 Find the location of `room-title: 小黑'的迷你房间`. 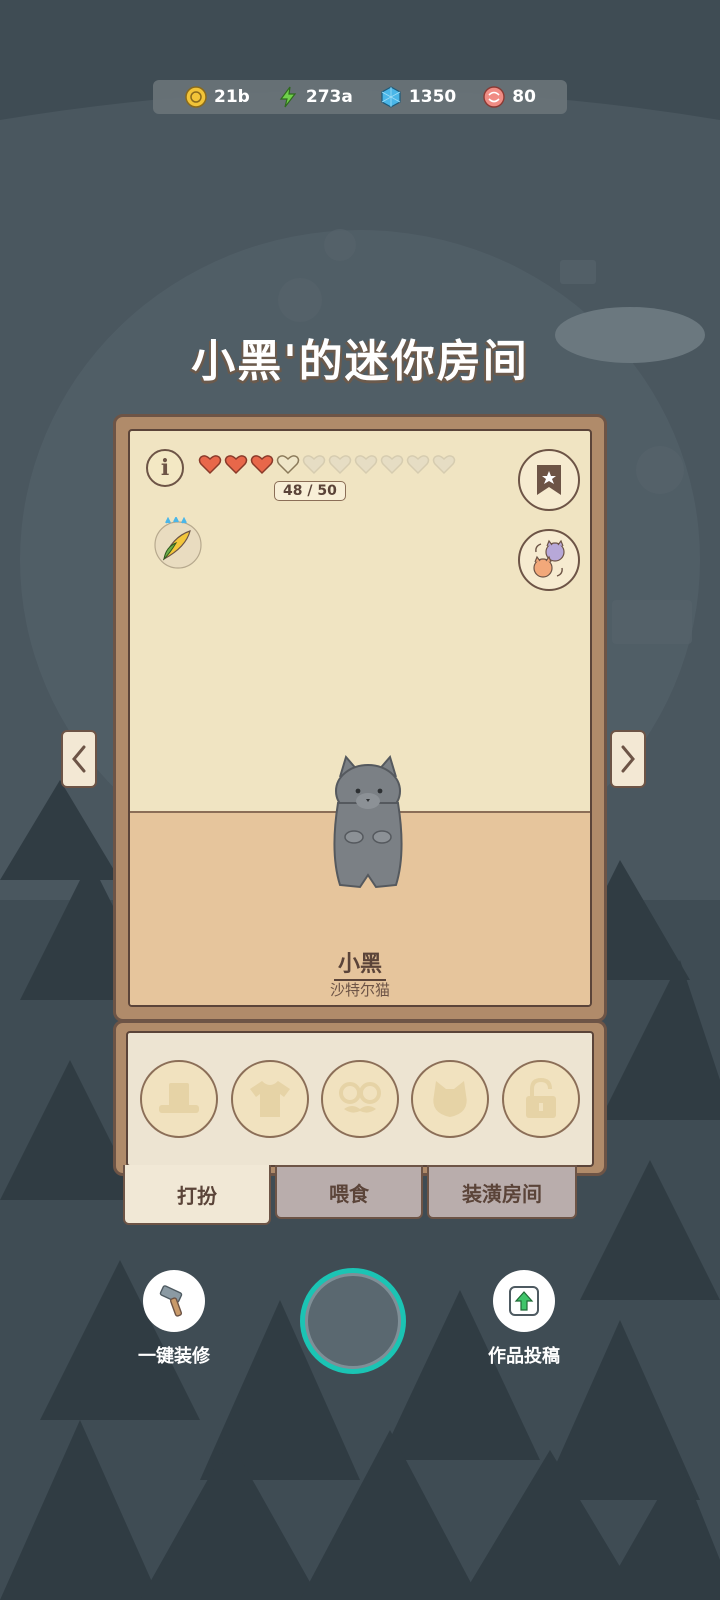

room-title: 小黑'的迷你房间 is located at coordinates (360, 361).